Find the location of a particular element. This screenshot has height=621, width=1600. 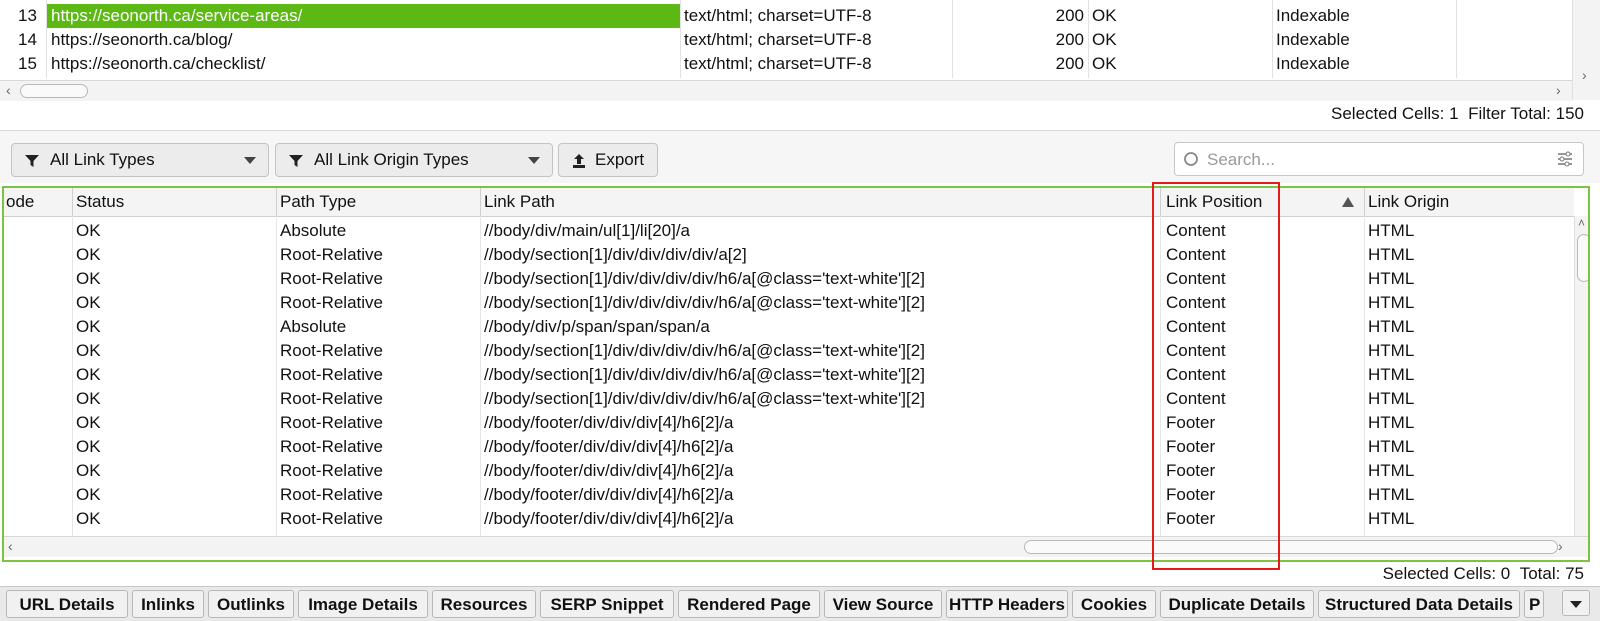

tab-image-details: Image Details is located at coordinates (363, 604).